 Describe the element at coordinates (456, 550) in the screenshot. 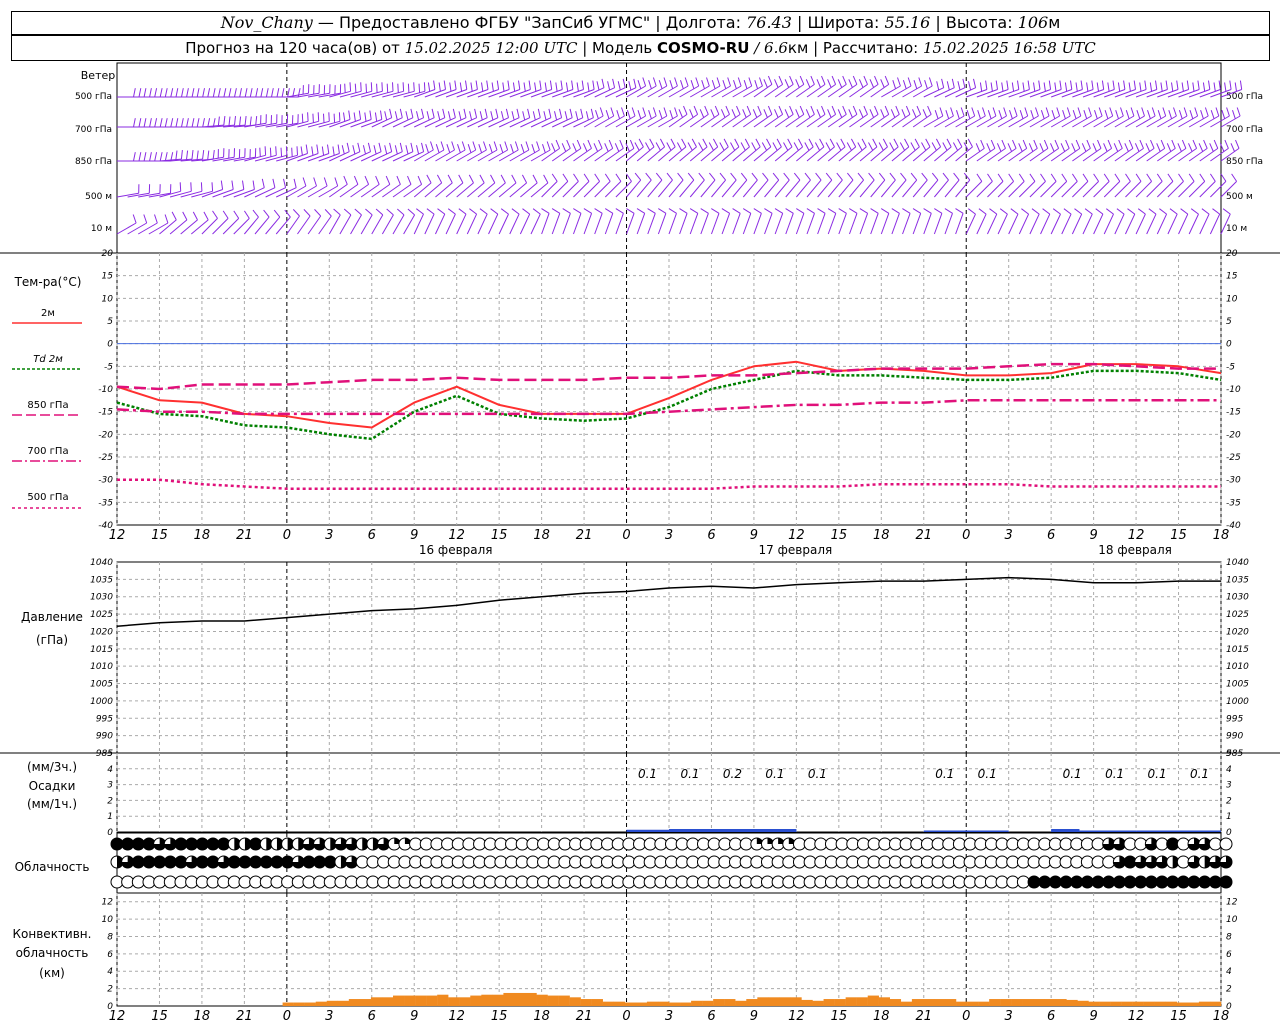

I see `day-label: 16 февраля` at that location.